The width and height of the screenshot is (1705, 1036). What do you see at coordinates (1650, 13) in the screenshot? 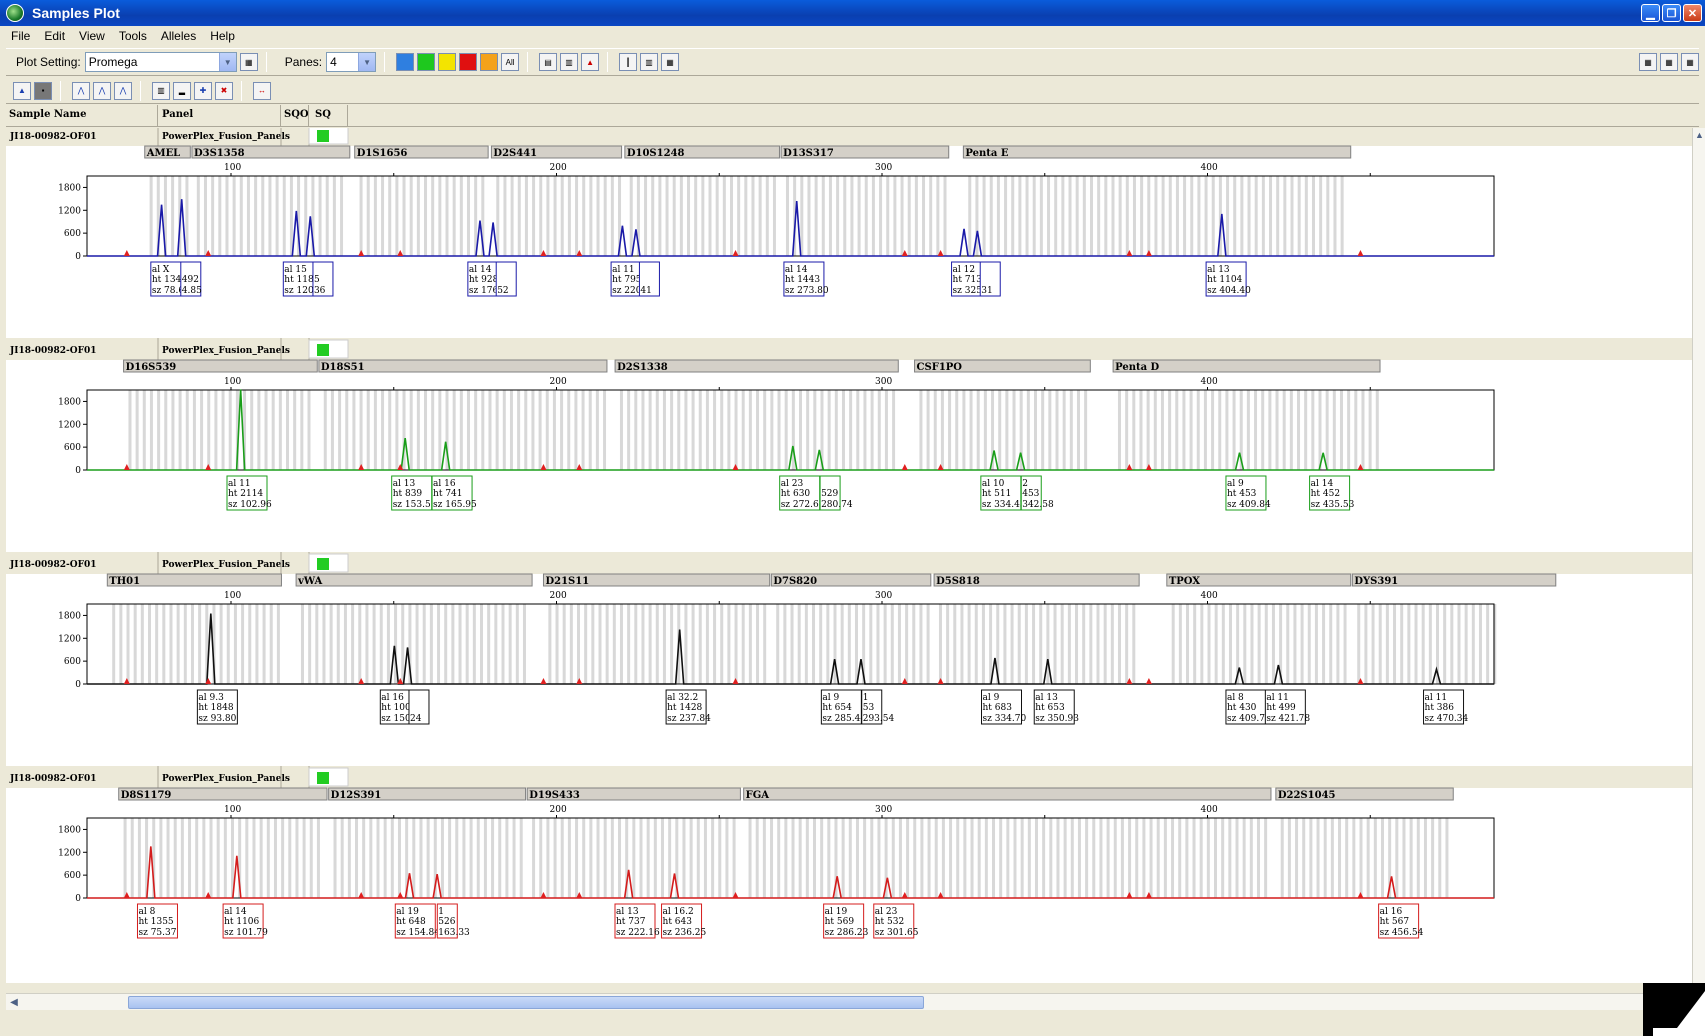
I see `minimize-button: ▁` at bounding box center [1650, 13].